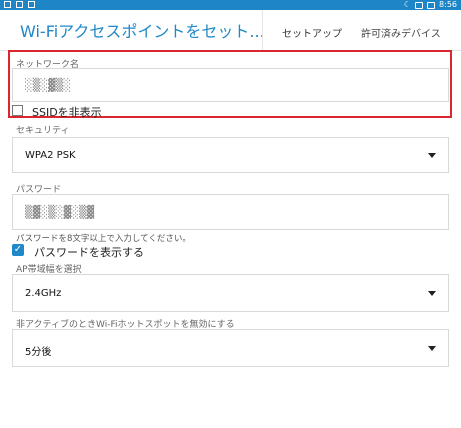 Image resolution: width=461 pixels, height=428 pixels. Describe the element at coordinates (43, 131) in the screenshot. I see `security-label: セキュリティ` at that location.